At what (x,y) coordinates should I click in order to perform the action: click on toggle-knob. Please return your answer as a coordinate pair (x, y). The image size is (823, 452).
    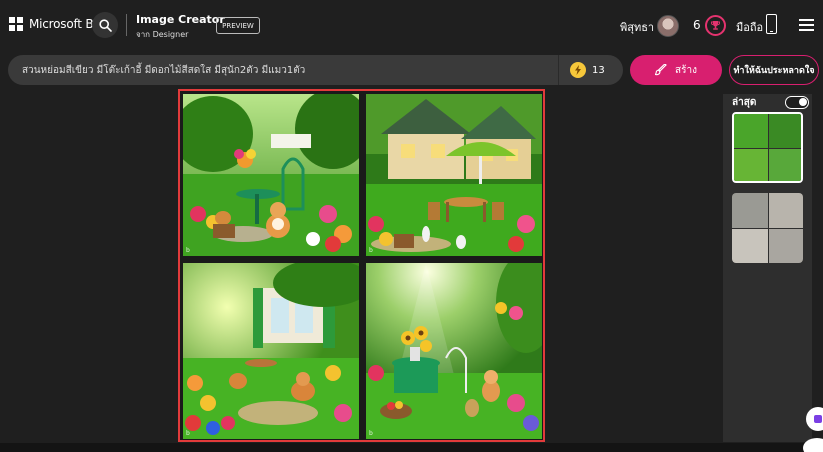
    Looking at the image, I should click on (803, 102).